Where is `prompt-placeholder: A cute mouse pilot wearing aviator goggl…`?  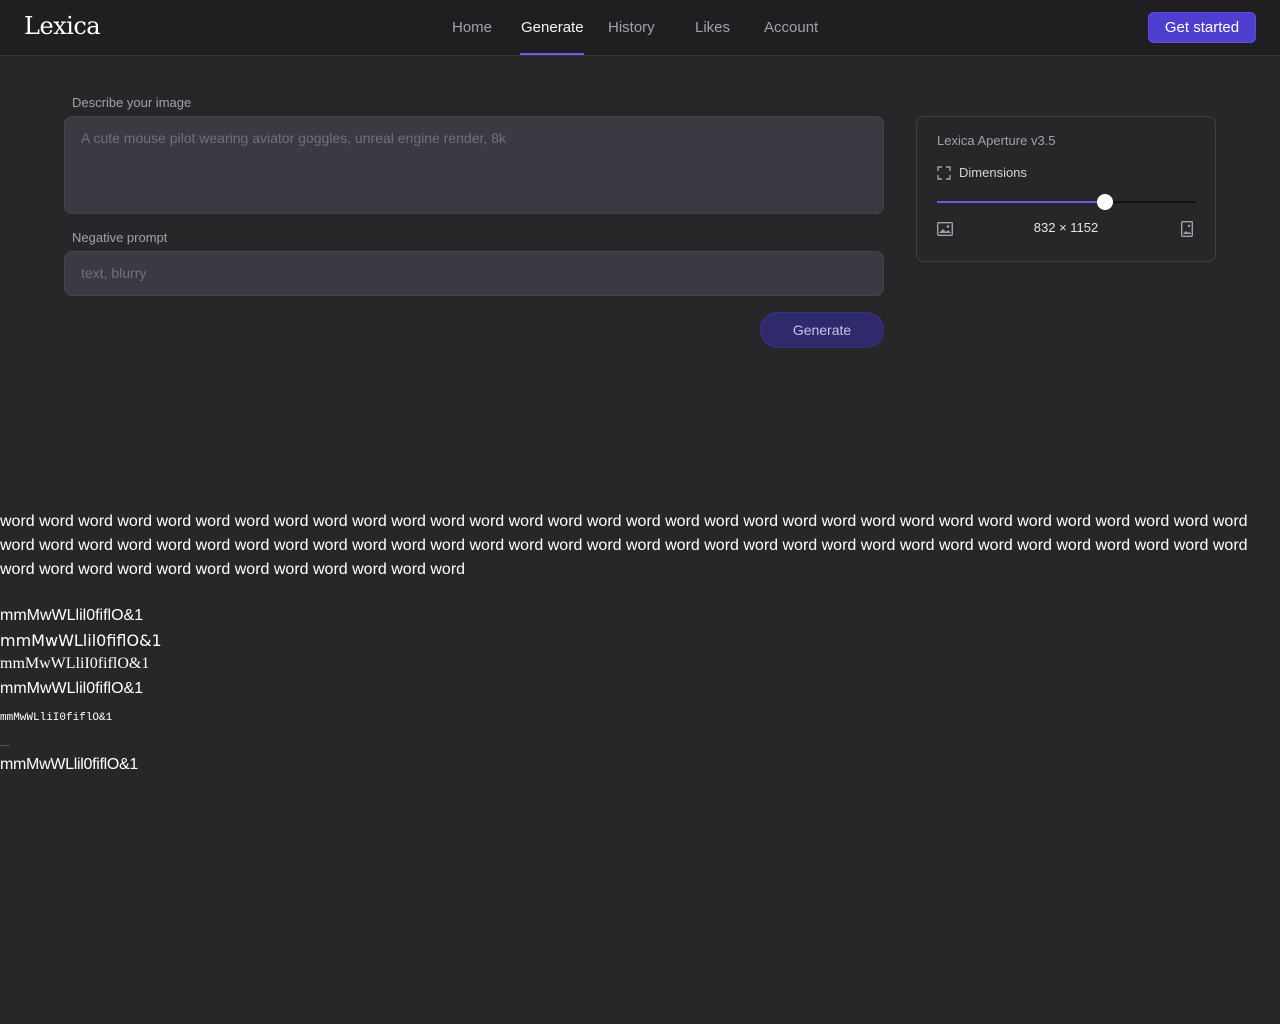
prompt-placeholder: A cute mouse pilot wearing aviator goggl… is located at coordinates (293, 138).